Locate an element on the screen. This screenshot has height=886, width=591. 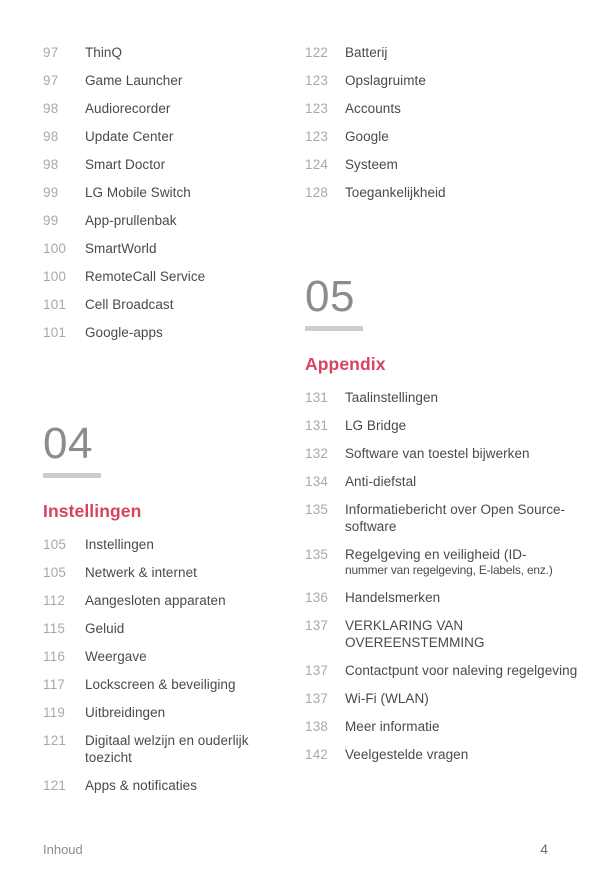
toc-entry-page-number: 134 is located at coordinates (317, 481).